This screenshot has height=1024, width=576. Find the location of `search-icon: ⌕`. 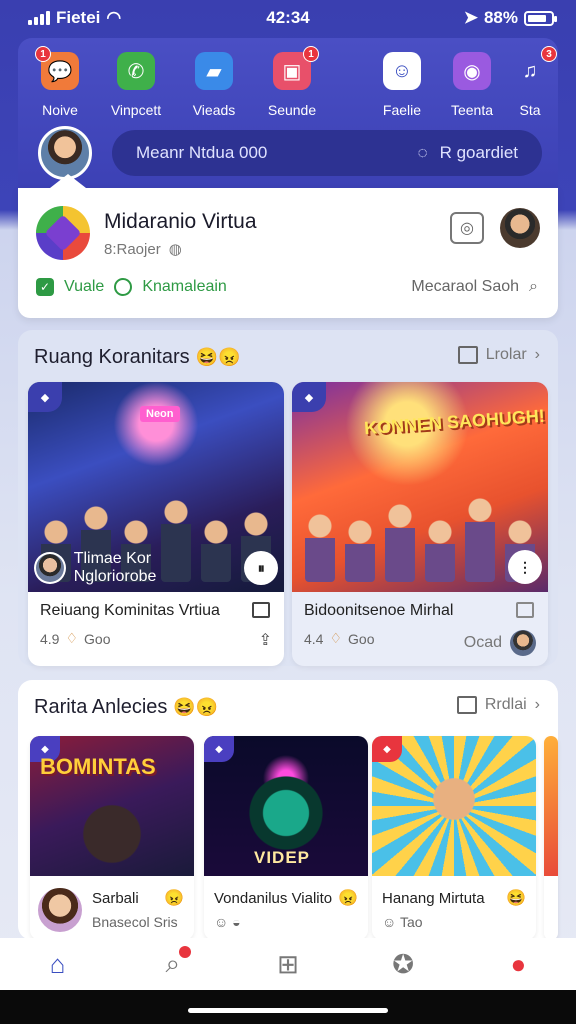

search-icon: ⌕ is located at coordinates (533, 286).